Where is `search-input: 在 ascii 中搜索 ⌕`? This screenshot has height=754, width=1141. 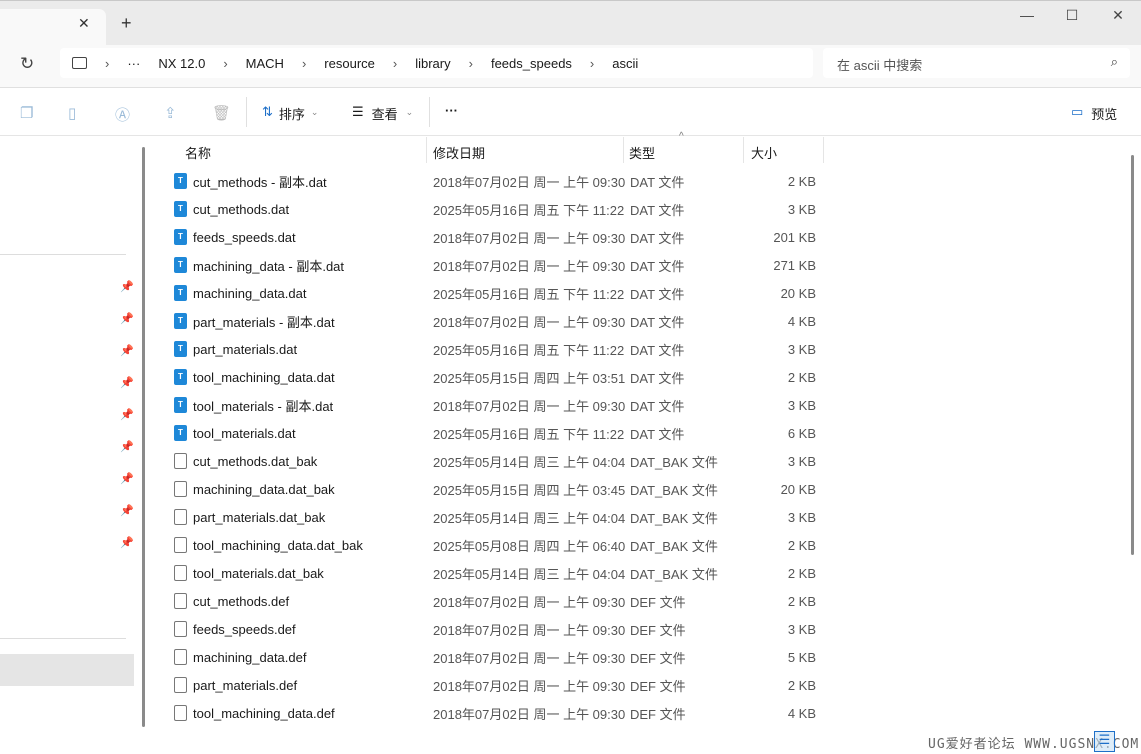 search-input: 在 ascii 中搜索 ⌕ is located at coordinates (976, 63).